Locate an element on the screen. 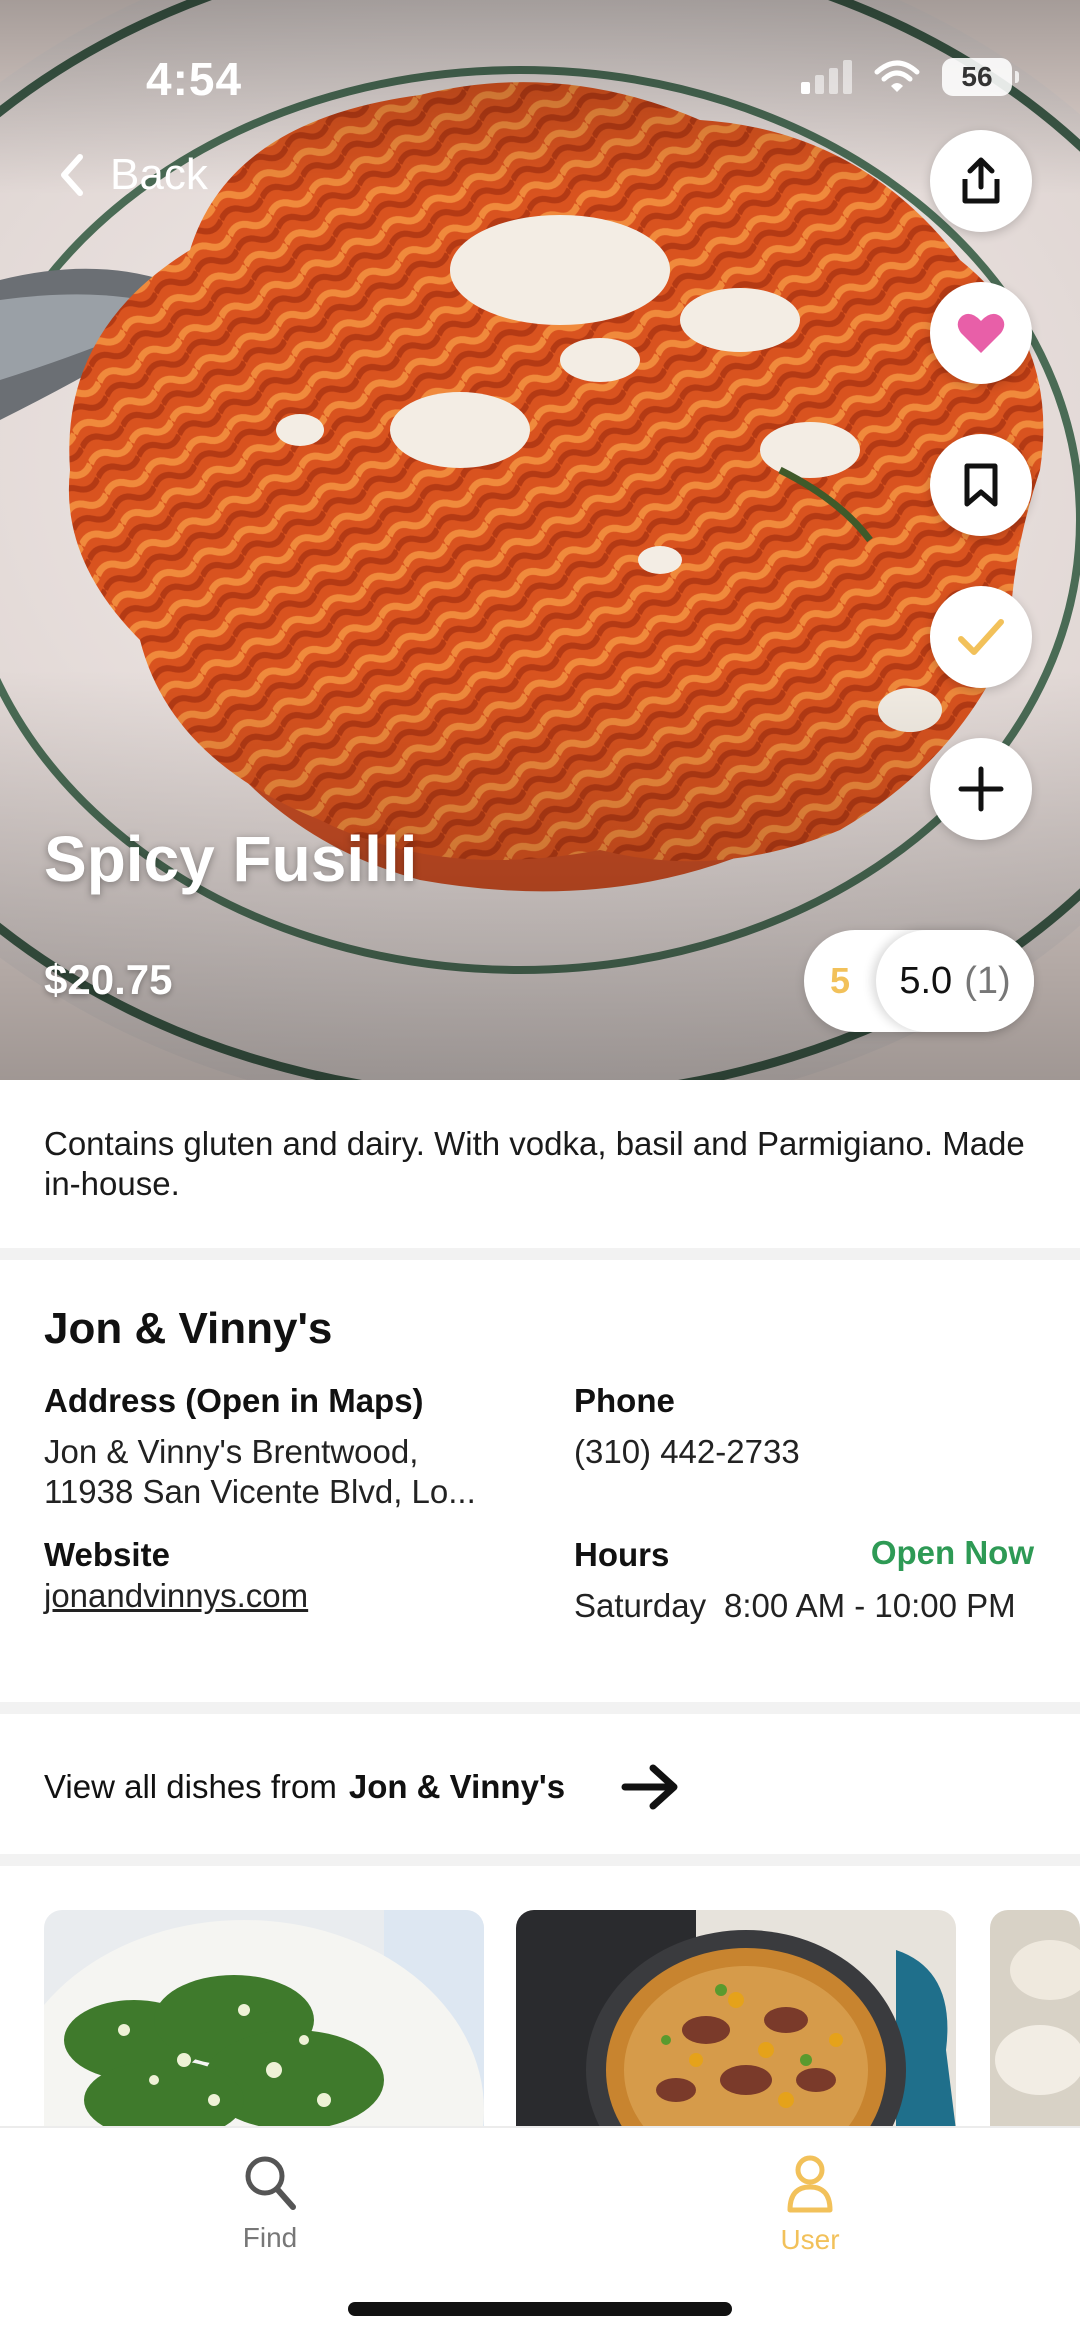  bookmark-icon is located at coordinates (981, 485).